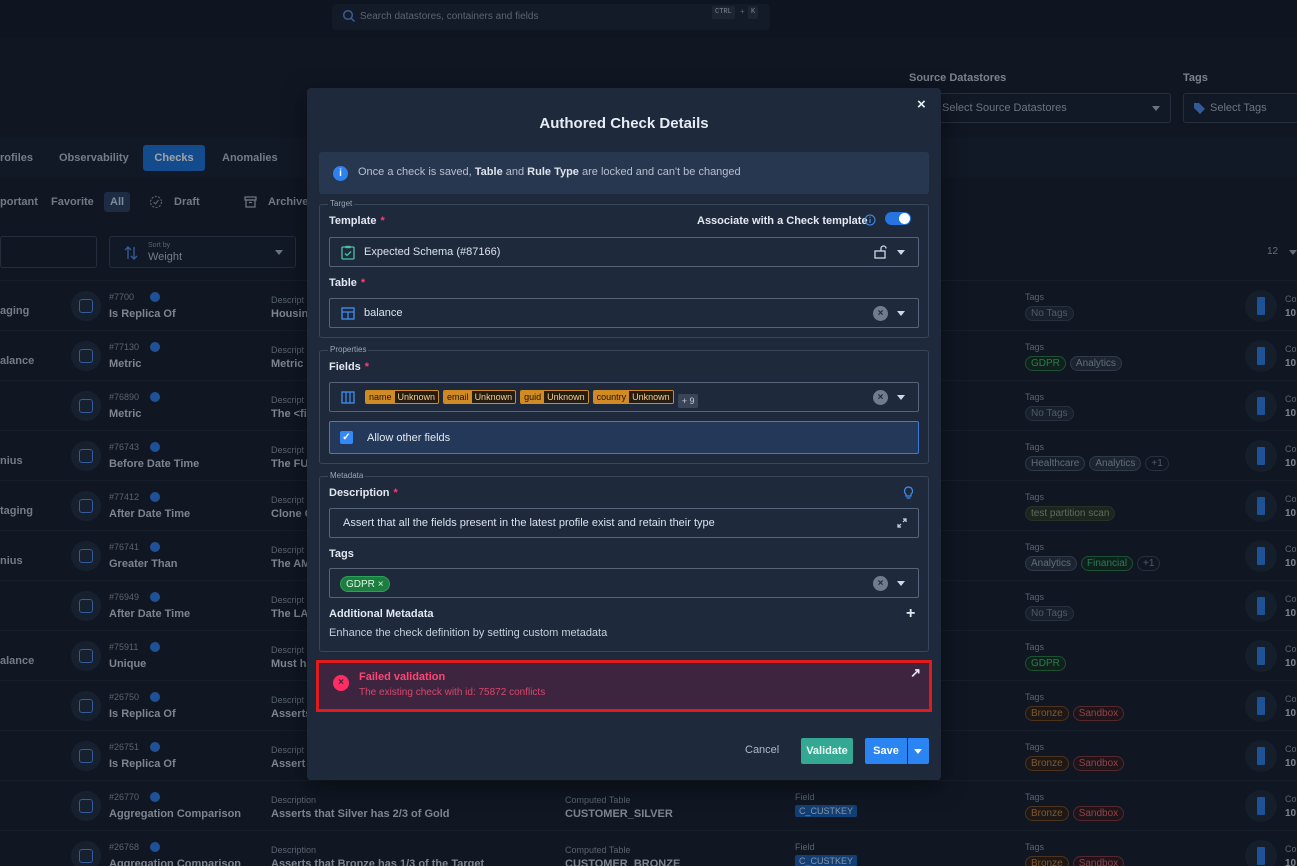 The width and height of the screenshot is (1297, 866). Describe the element at coordinates (886, 751) in the screenshot. I see `save-button: Save` at that location.